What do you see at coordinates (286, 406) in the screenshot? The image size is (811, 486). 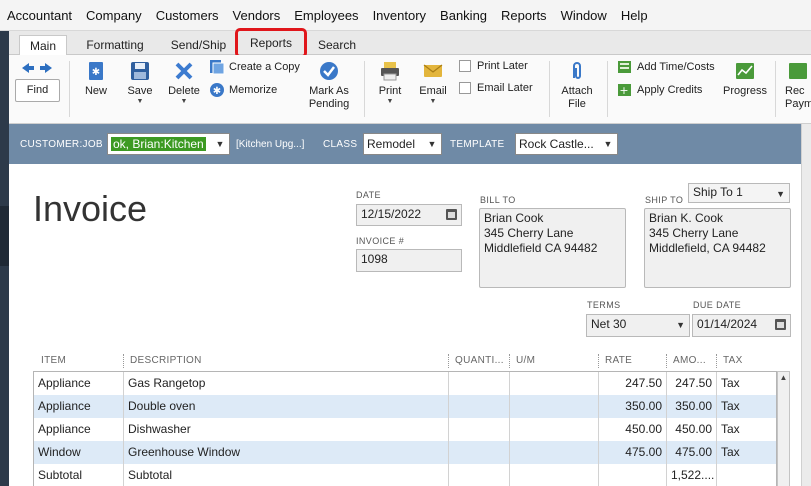 I see `cell-description: Double oven` at bounding box center [286, 406].